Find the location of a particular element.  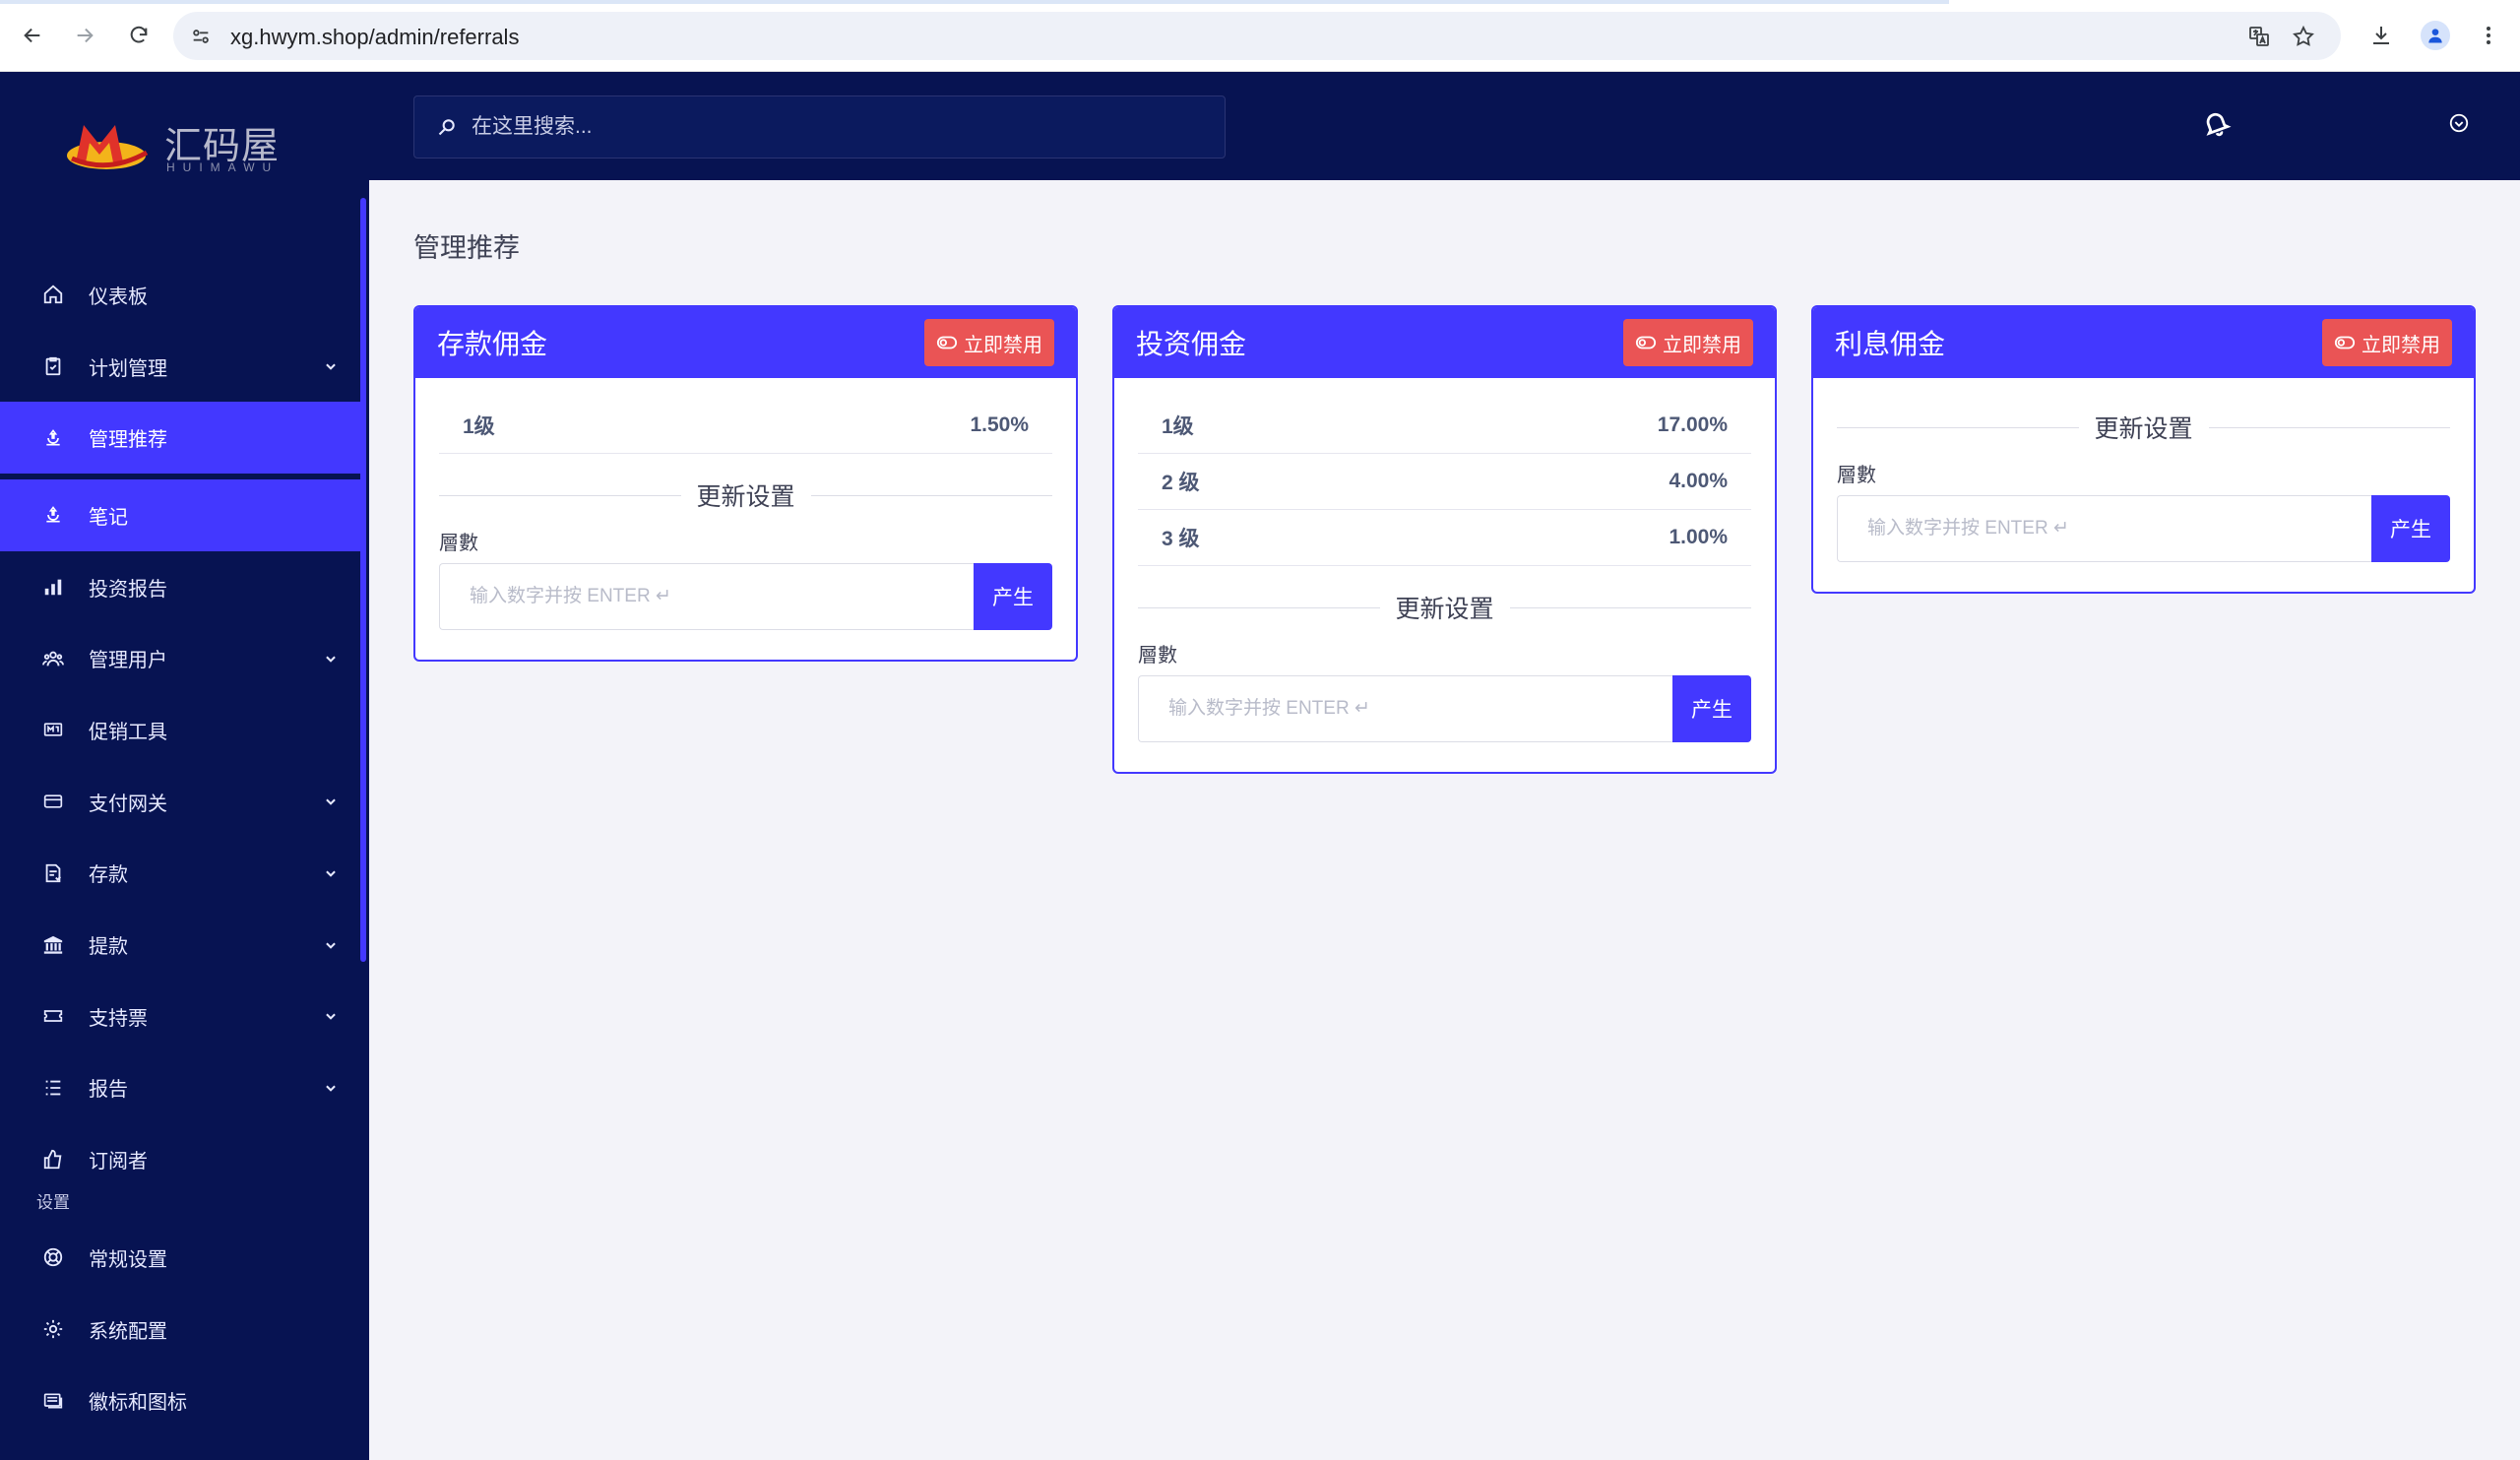

disable-now-label: 立即禁用 is located at coordinates (2401, 345).